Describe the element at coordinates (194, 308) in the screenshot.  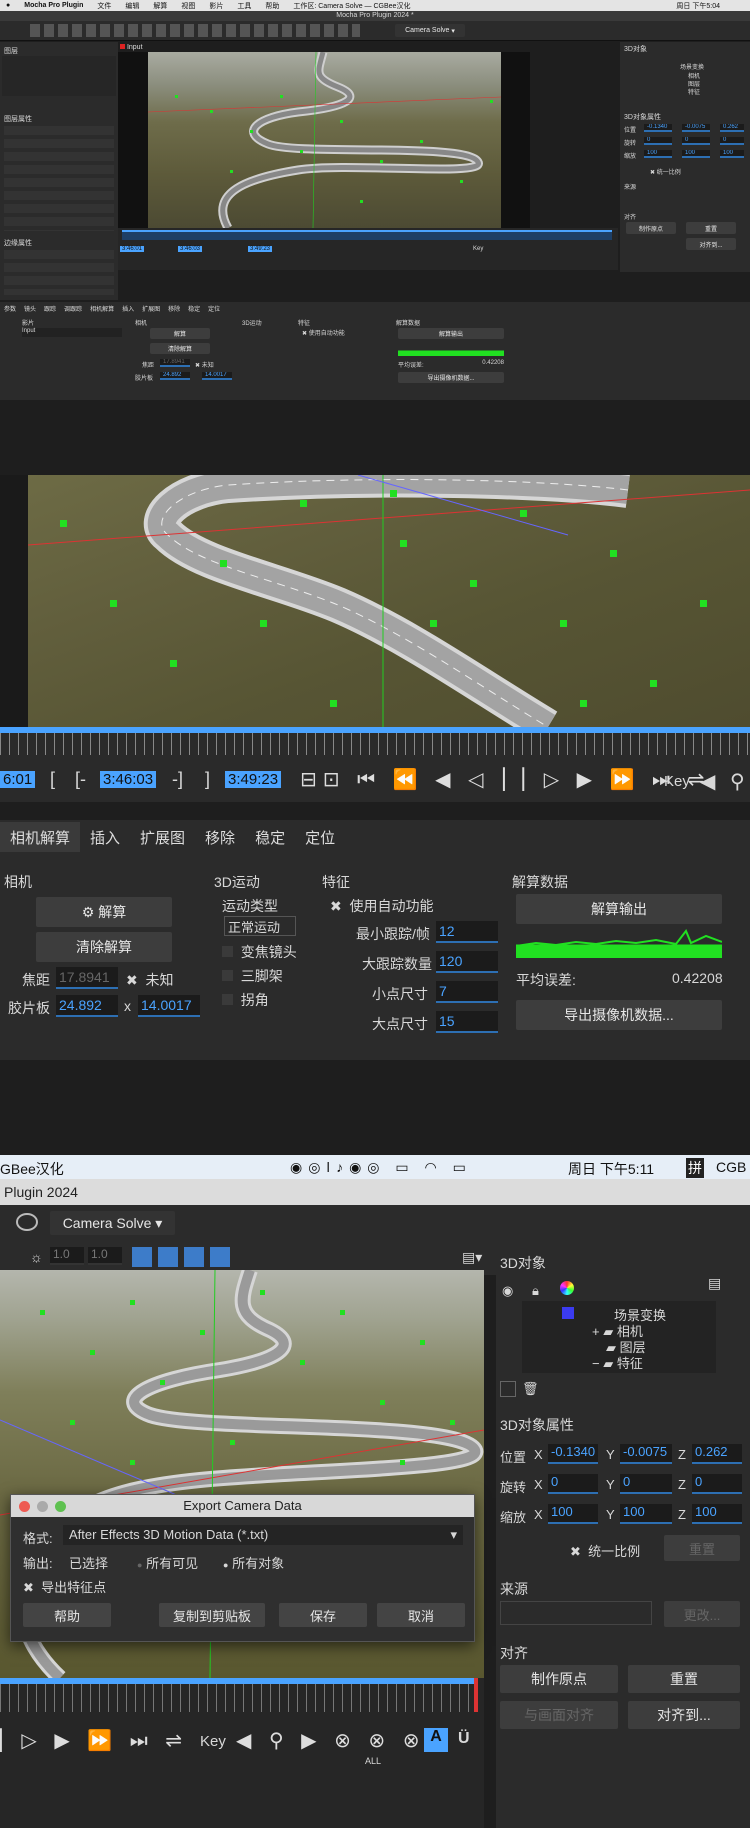
I see `tab-stabilize: 稳定` at that location.